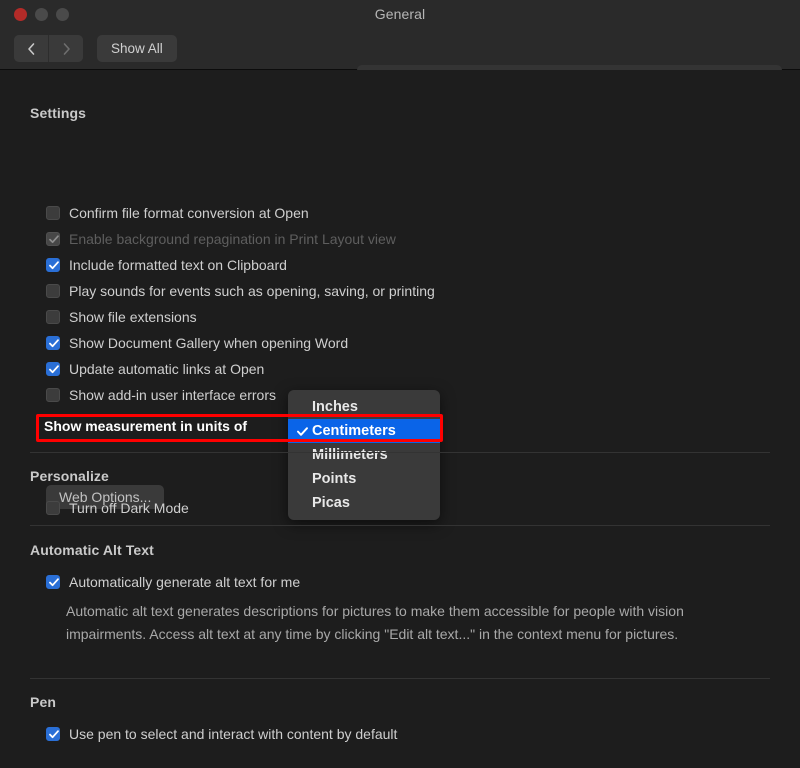 The height and width of the screenshot is (768, 800). I want to click on show-all-button: Show All, so click(137, 48).